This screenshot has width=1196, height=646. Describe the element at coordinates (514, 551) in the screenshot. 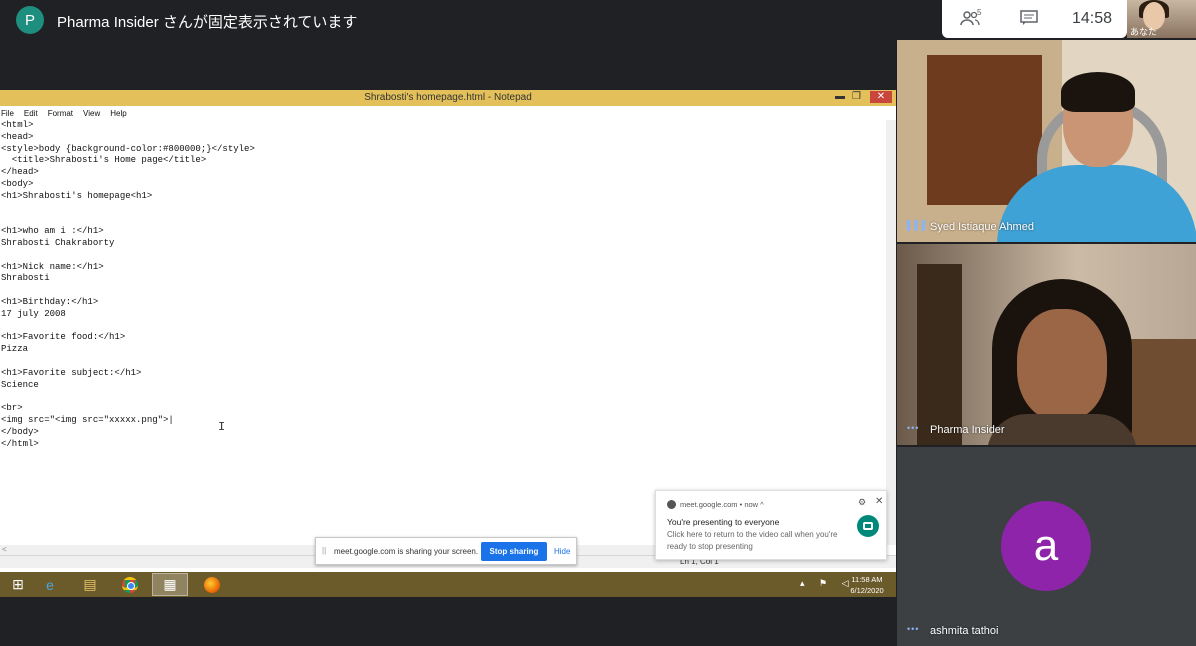

I see `stop-sharing-button: Stop sharing` at that location.